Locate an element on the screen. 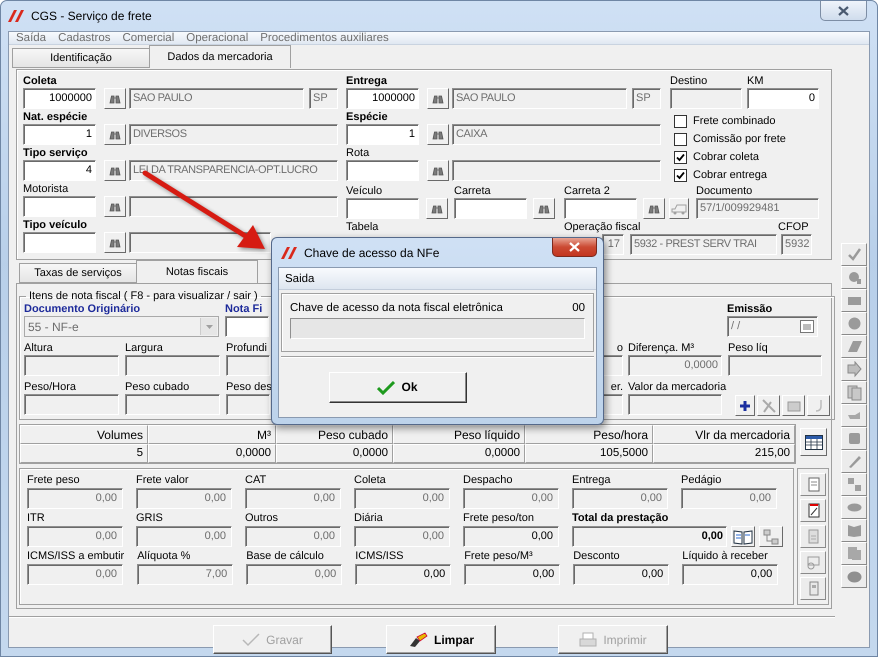 Image resolution: width=878 pixels, height=657 pixels. table-button is located at coordinates (813, 442).